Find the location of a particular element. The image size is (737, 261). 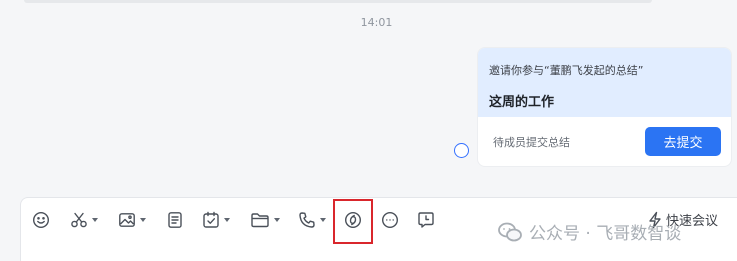

folder-button is located at coordinates (265, 220).